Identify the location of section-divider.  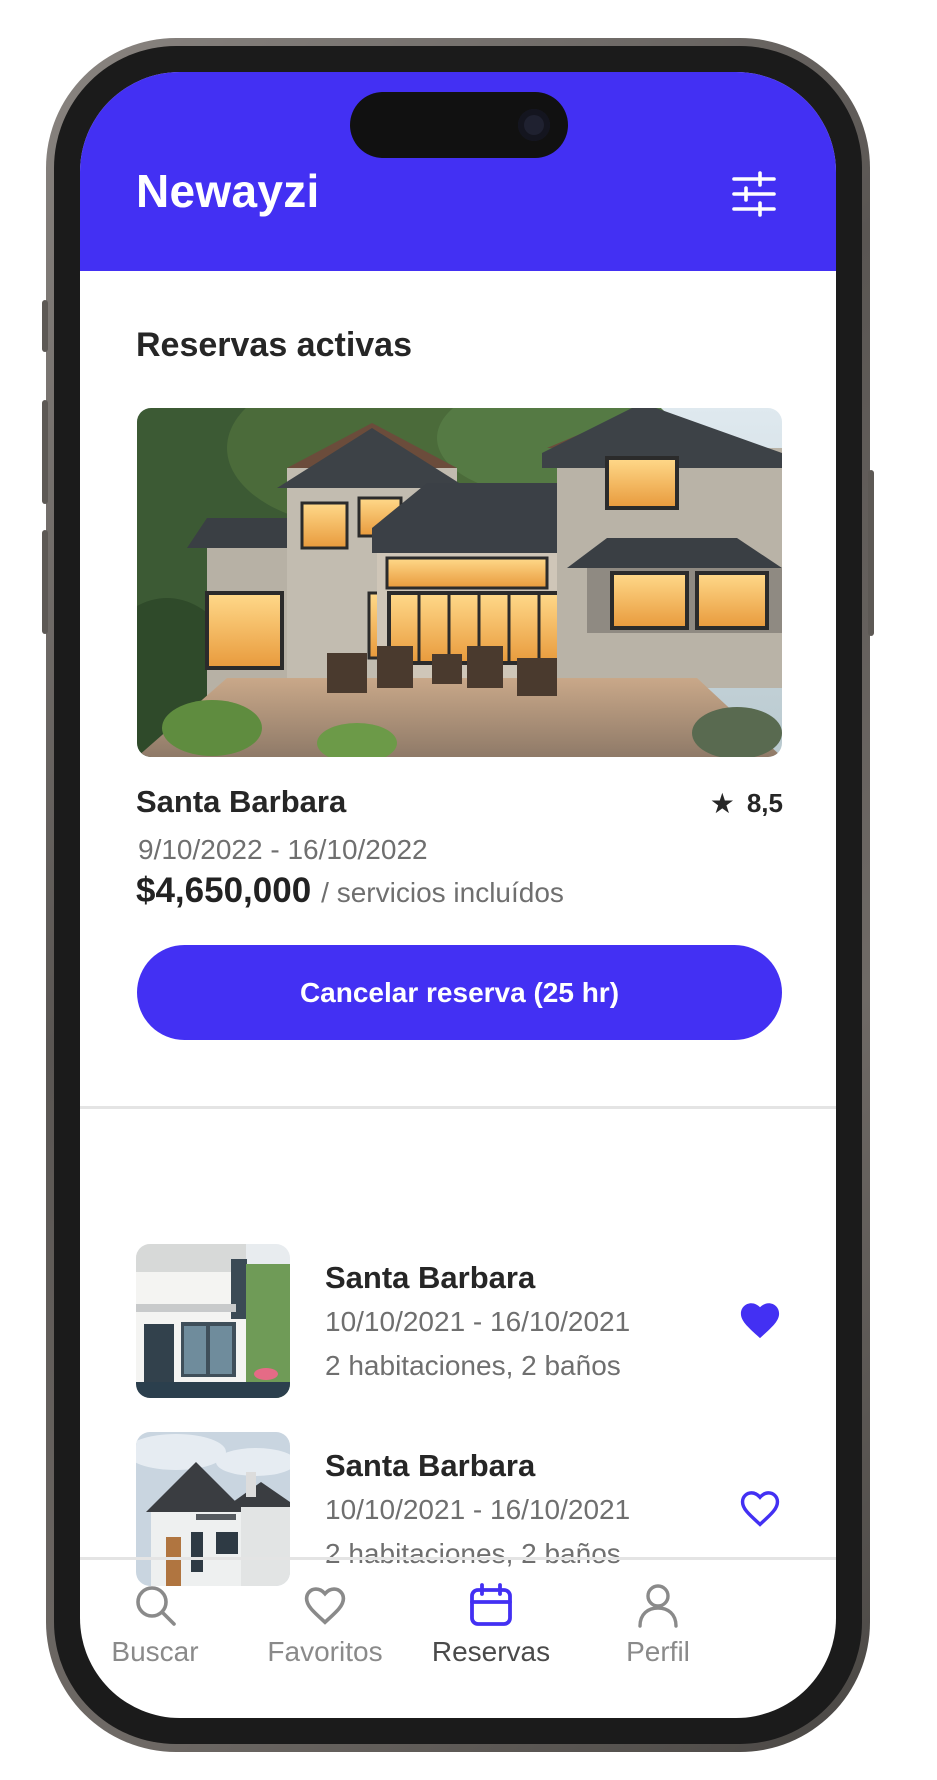
(458, 1107).